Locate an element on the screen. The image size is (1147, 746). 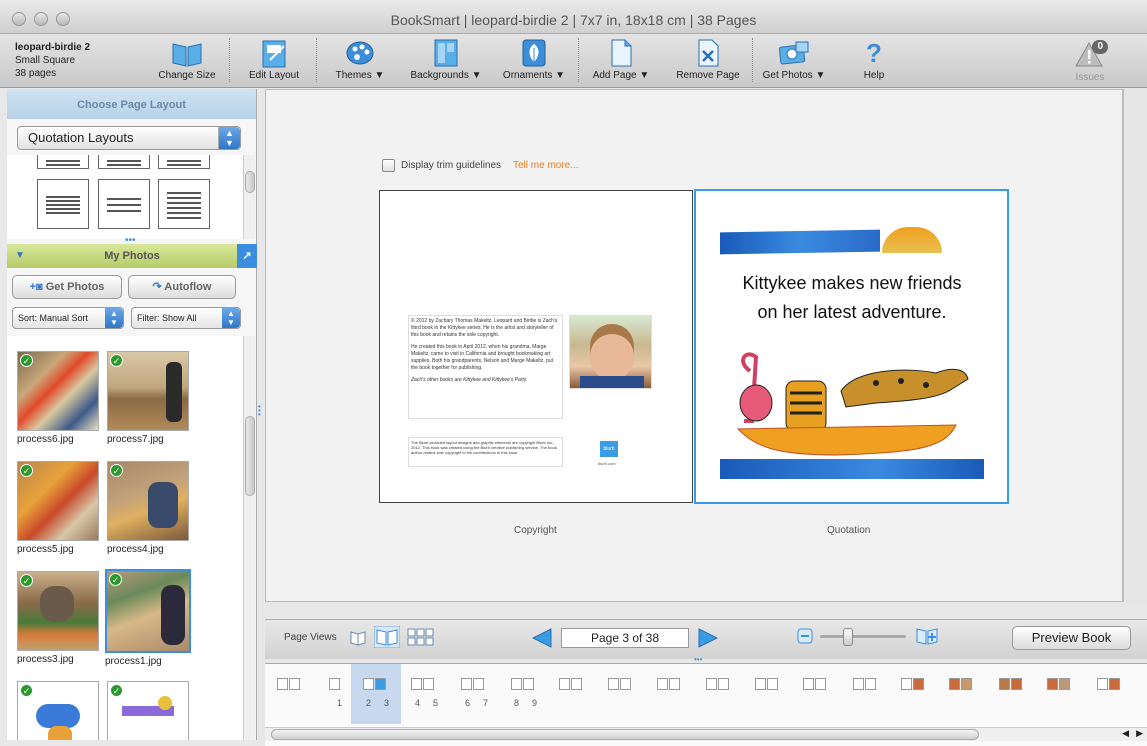
strip-horizontal-scrollbar: ◀ ▶ is located at coordinates (706, 734).